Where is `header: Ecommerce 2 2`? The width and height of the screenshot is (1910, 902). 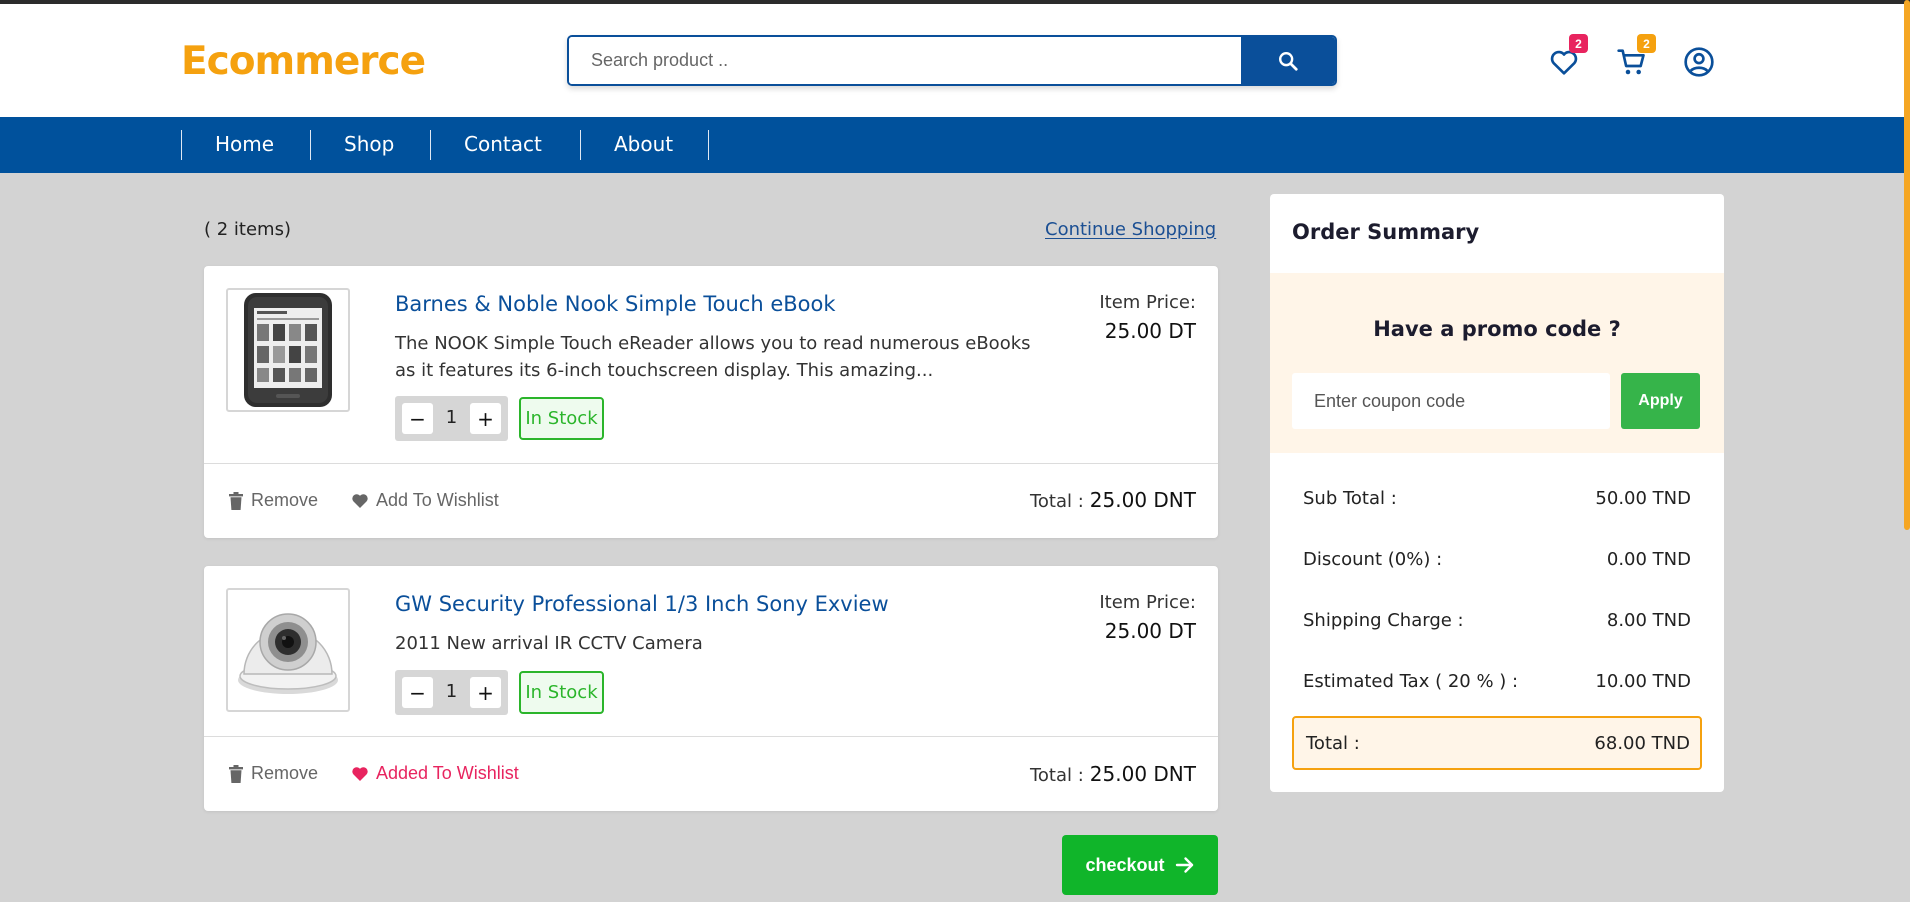
header: Ecommerce 2 2 is located at coordinates (952, 60).